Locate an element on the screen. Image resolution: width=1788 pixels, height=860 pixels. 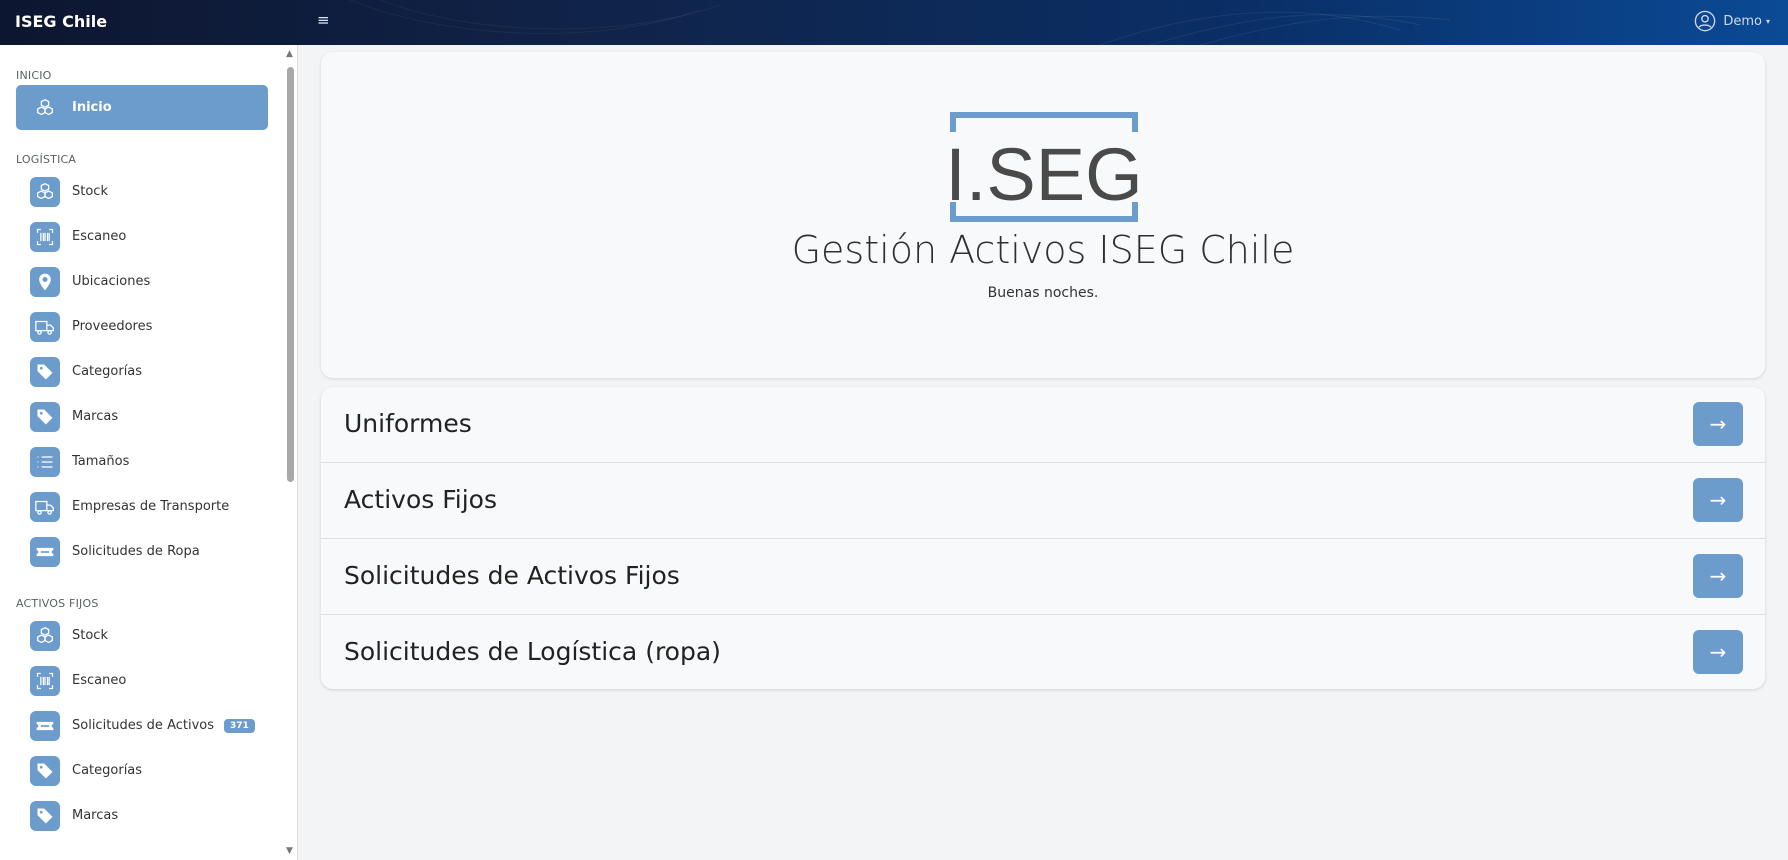
sidebar-item-activos-escaneo: Escaneo is located at coordinates (142, 680).